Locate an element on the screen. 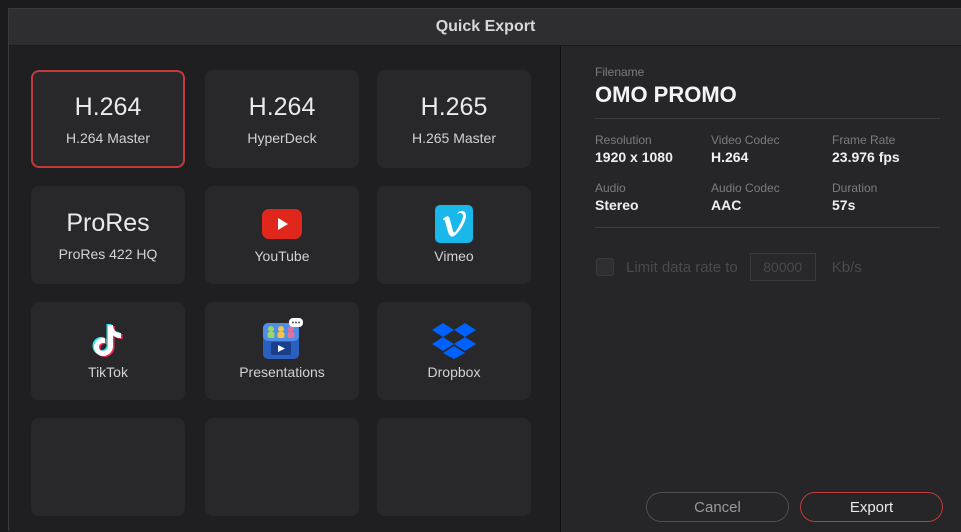 Image resolution: width=961 pixels, height=532 pixels. filename-value: OMO PROMO is located at coordinates (666, 95).